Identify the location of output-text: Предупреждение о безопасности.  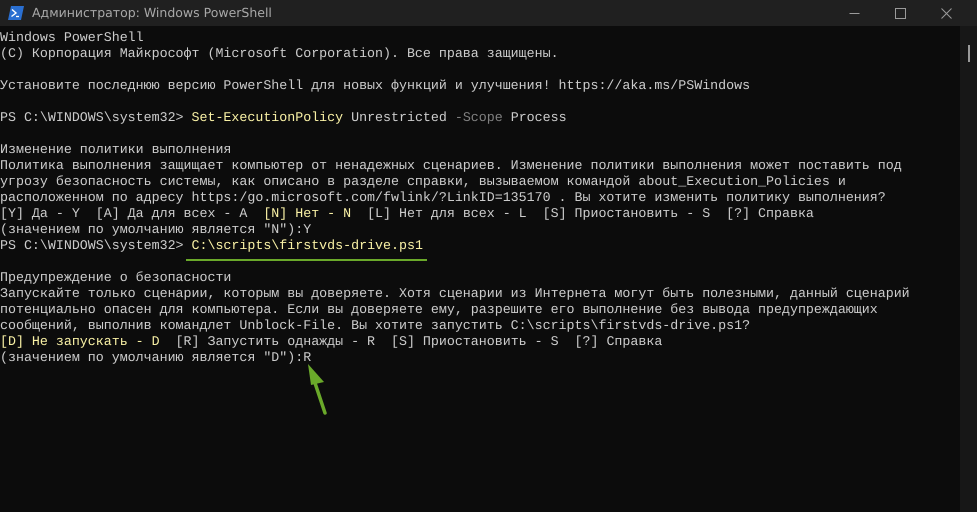
(116, 277).